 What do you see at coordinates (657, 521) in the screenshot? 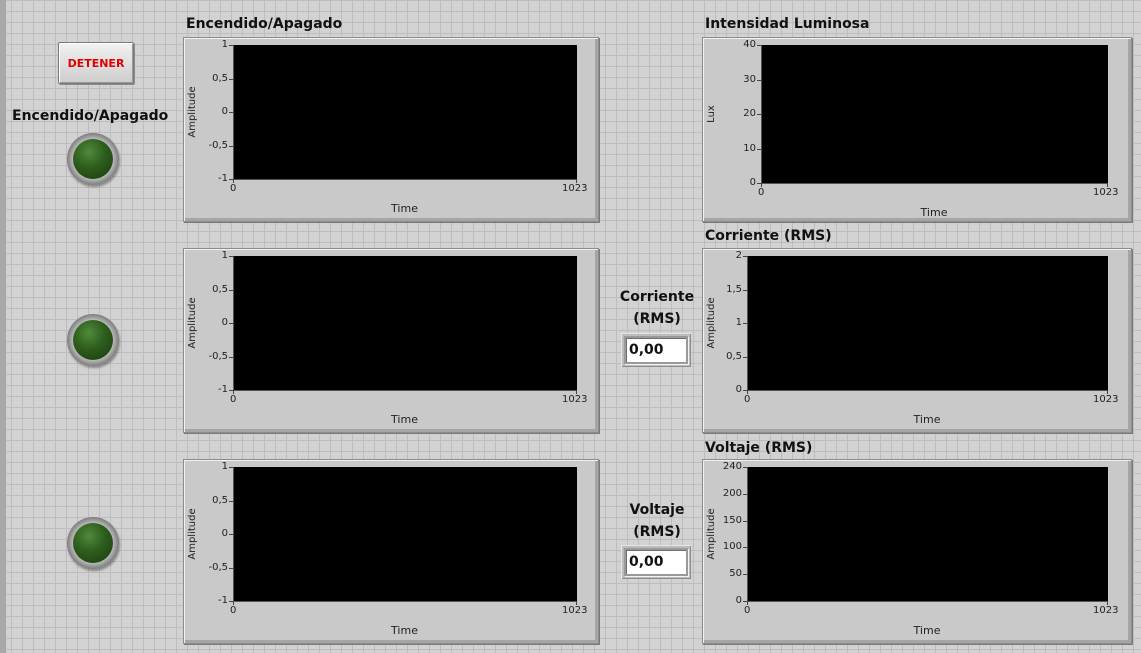
I see `voltaje-indicator-label: Voltaje (RMS)` at bounding box center [657, 521].